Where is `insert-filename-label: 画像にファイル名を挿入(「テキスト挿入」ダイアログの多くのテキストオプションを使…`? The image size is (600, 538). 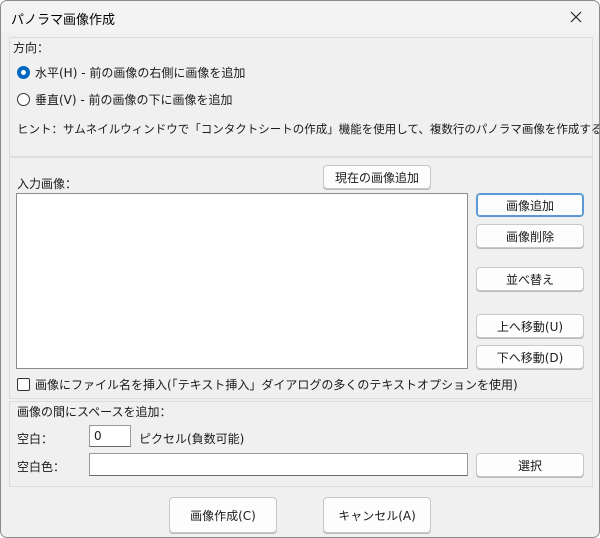 insert-filename-label: 画像にファイル名を挿入(「テキスト挿入」ダイアログの多くのテキストオプションを使… is located at coordinates (276, 385).